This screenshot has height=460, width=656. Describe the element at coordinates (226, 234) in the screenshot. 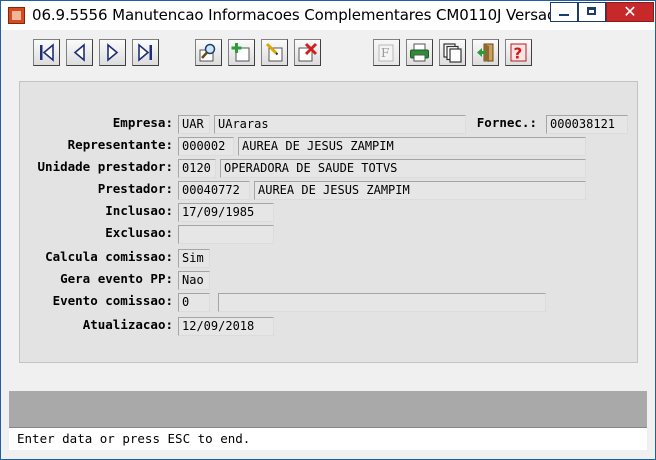

I see `exclusao-field` at that location.